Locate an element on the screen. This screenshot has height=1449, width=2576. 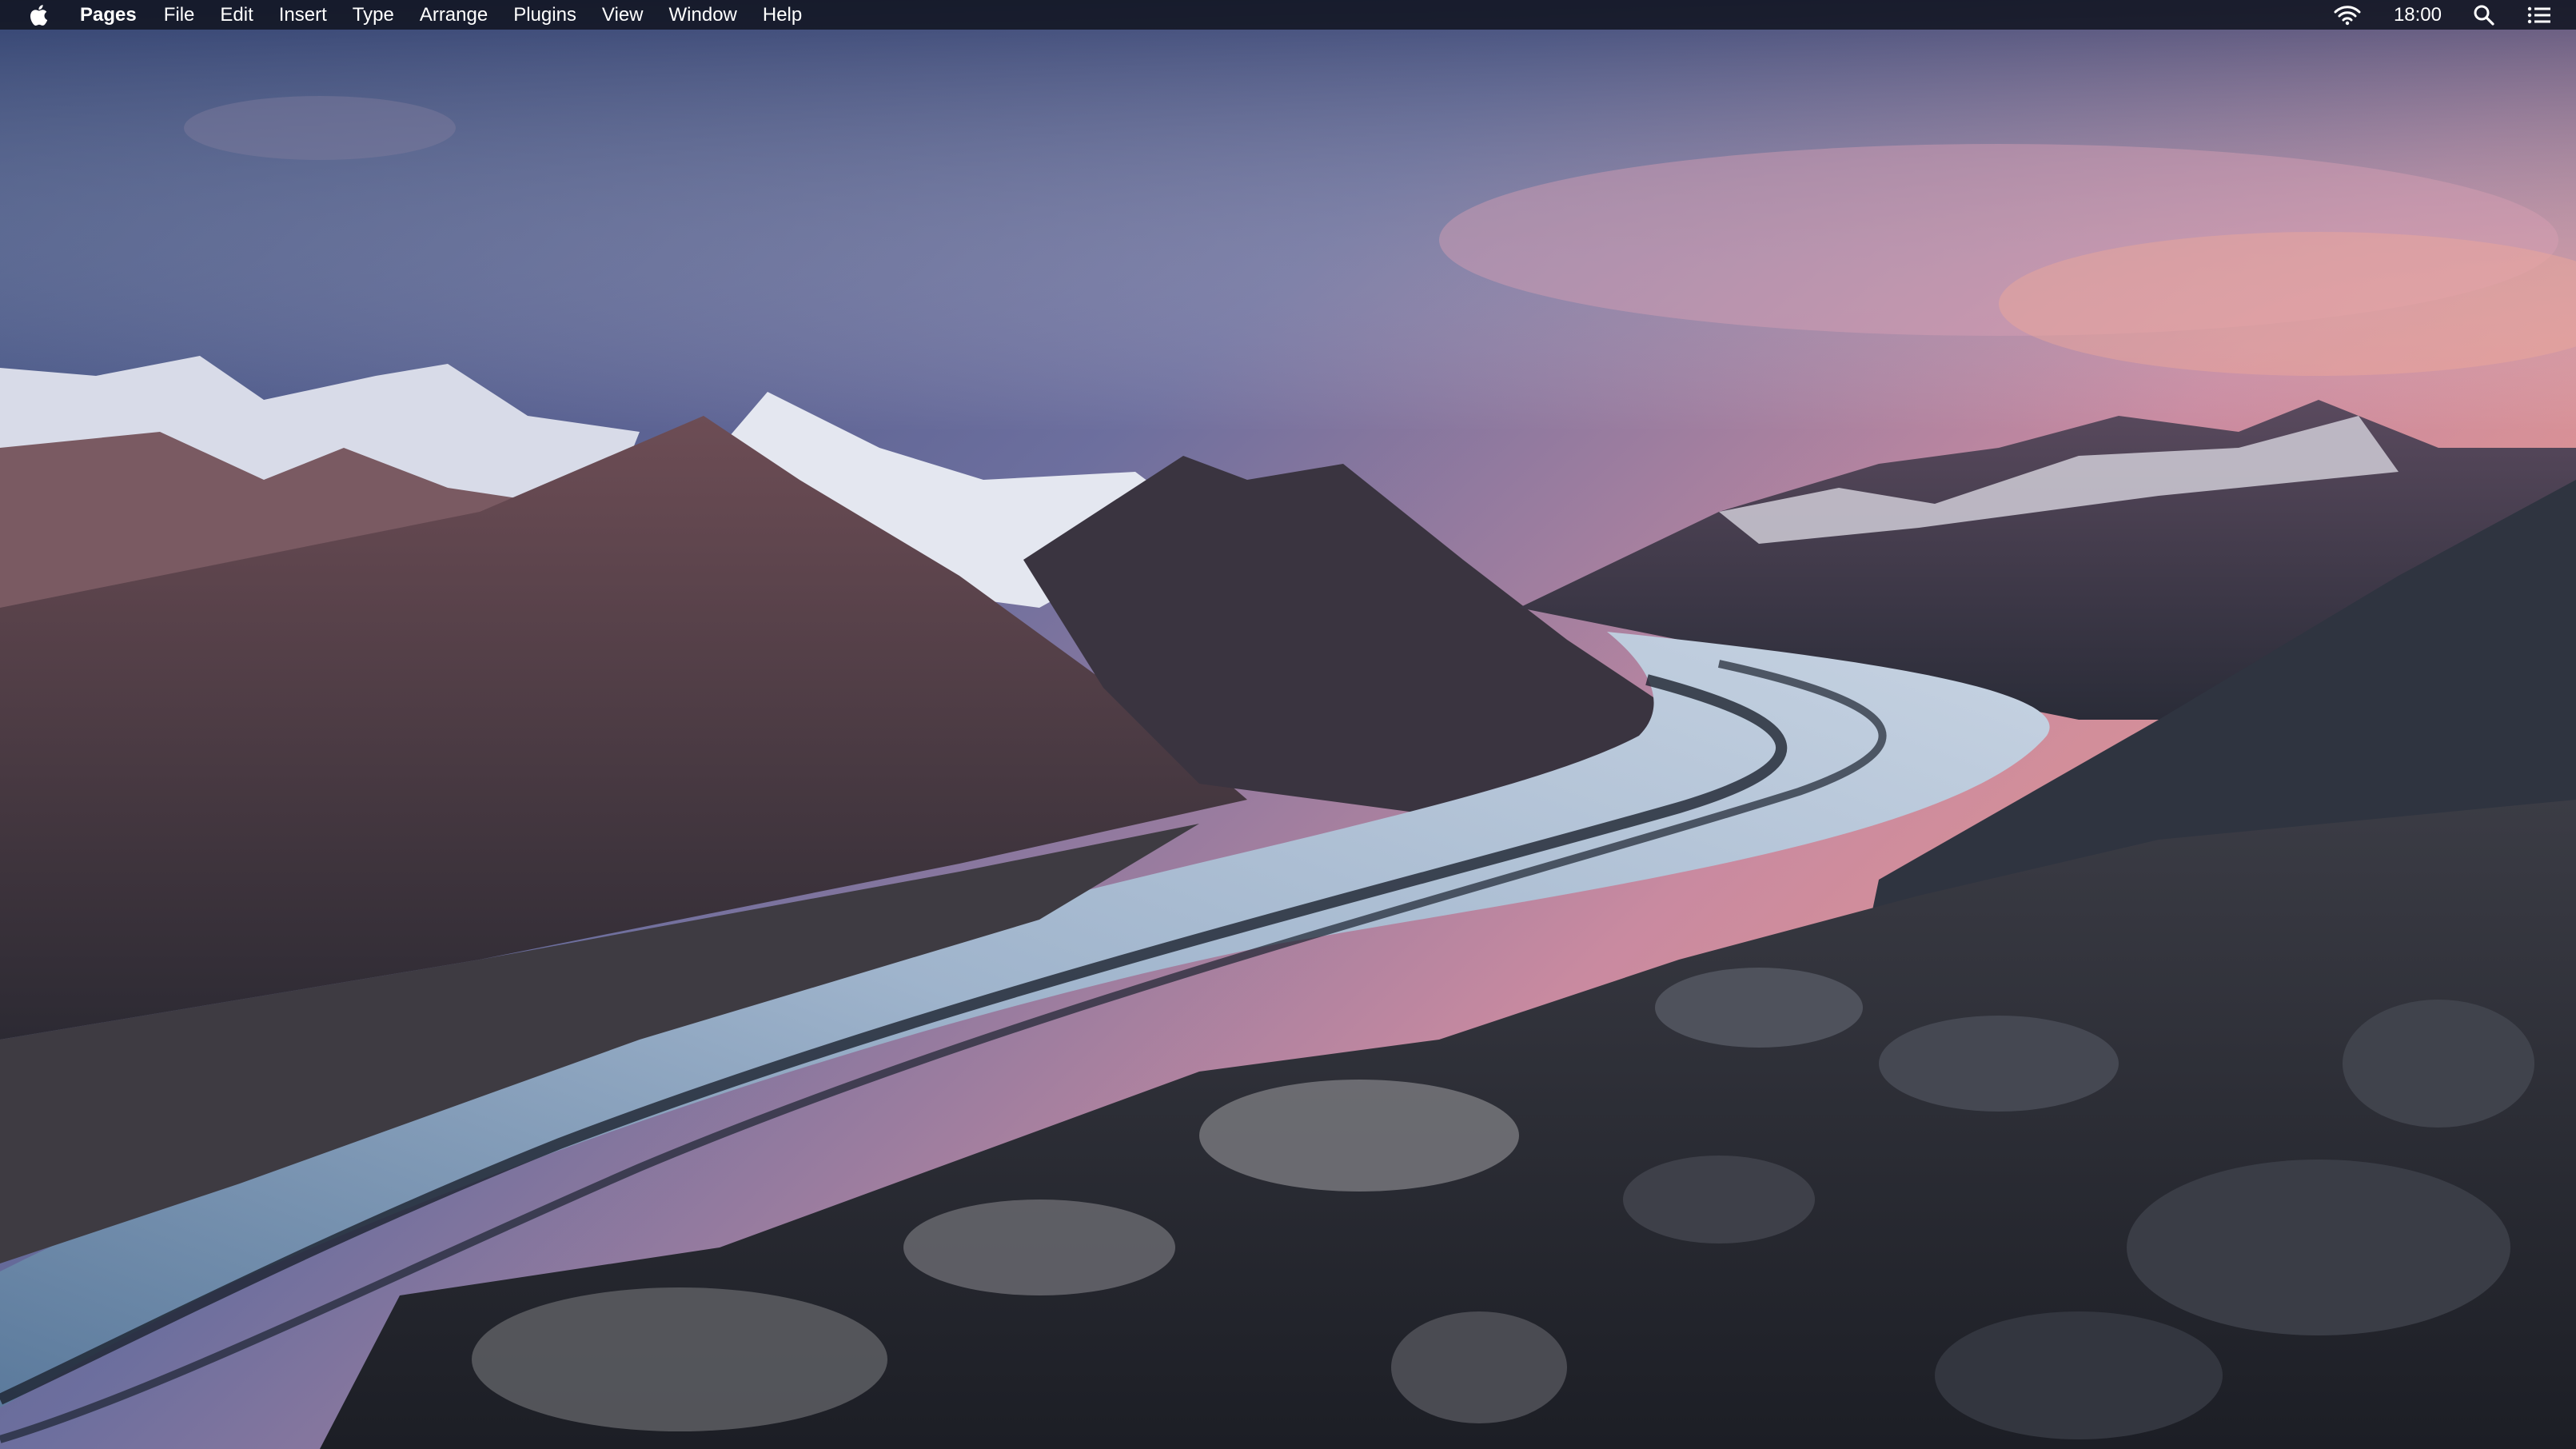
menu-plugins: Plugins is located at coordinates (544, 15).